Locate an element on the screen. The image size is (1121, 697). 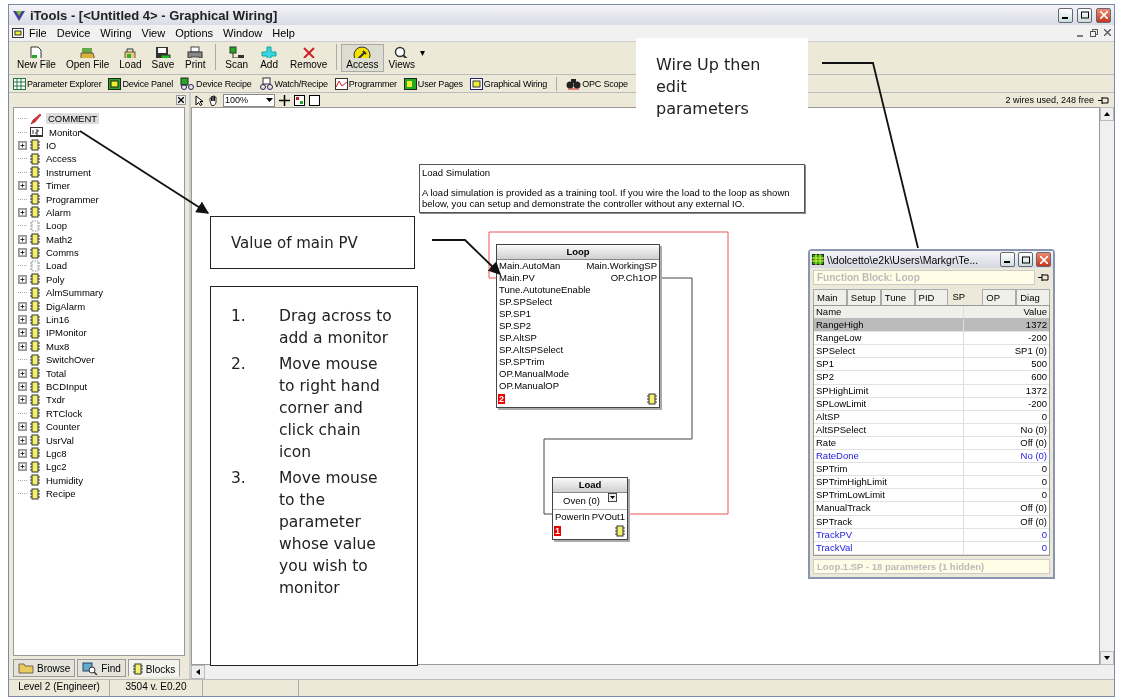
function-block: Loop Main.AutoMan Main.WorkingSP Main.PV OP.Ch1OP Tune.AutotuneEnable SP.SPSelect SP.SP1 SP.SP2 SP.AltSP SP.AltSPSelect SP.SPTrim OP.ManualMode OP.ManualOP 2 is located at coordinates (578, 326).